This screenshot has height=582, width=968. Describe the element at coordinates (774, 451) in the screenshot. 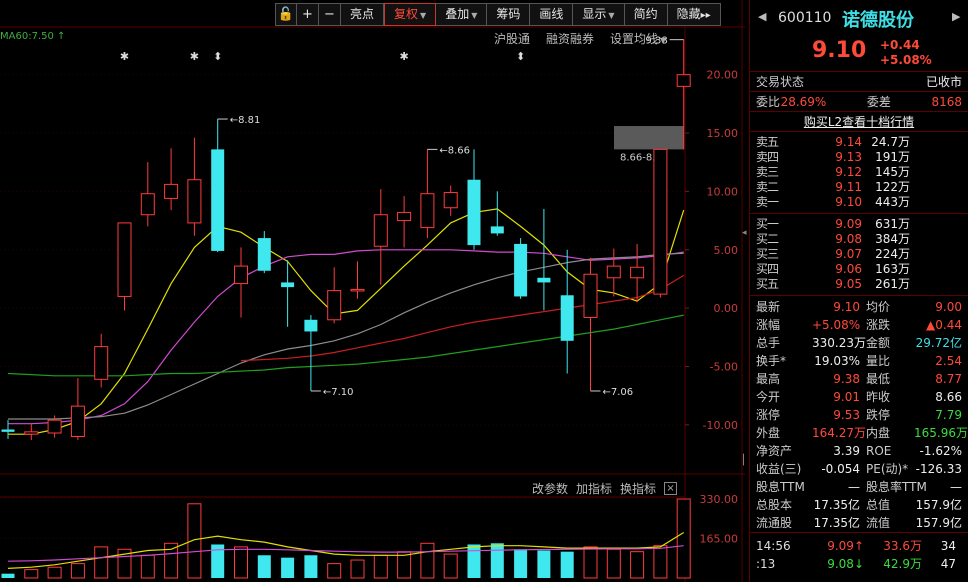

I see `quote-label: 净资产` at that location.